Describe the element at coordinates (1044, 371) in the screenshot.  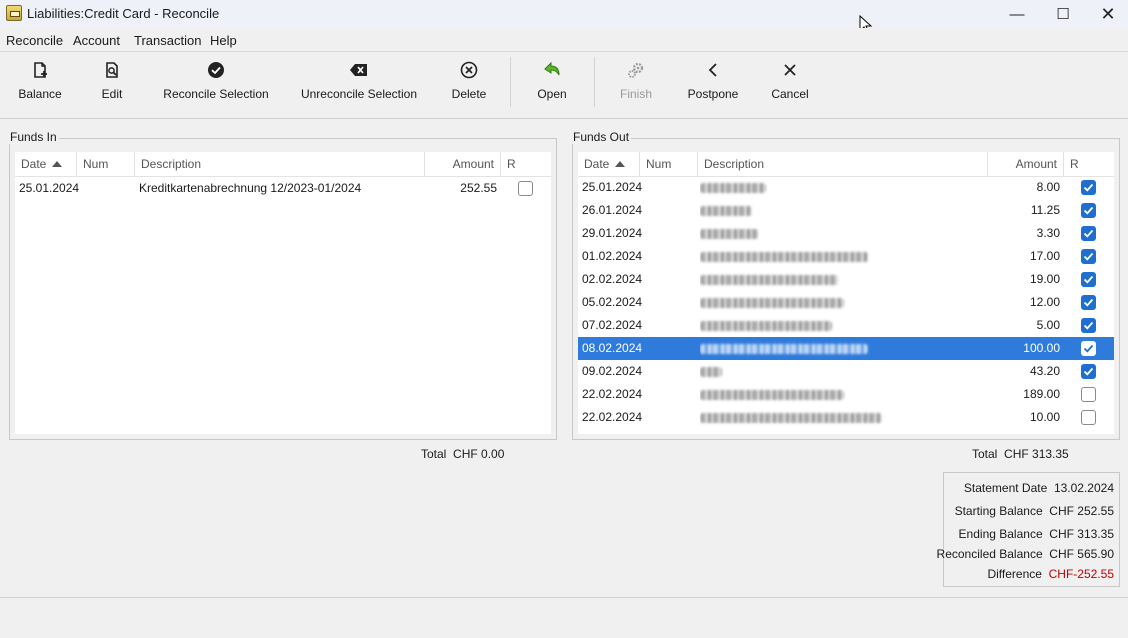
I see `row-amount: 43.20` at that location.